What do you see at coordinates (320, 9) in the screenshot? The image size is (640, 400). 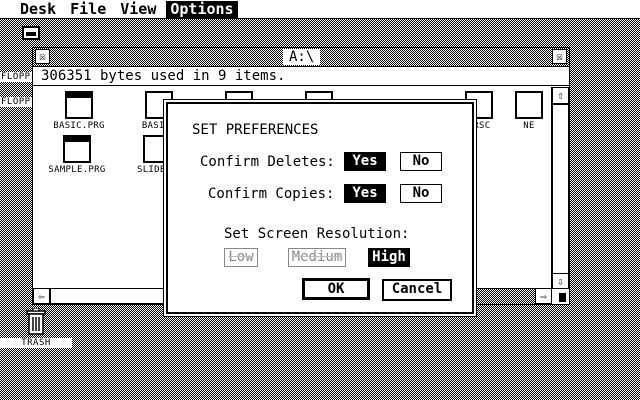 I see `menu-bar: Desk File View Options` at bounding box center [320, 9].